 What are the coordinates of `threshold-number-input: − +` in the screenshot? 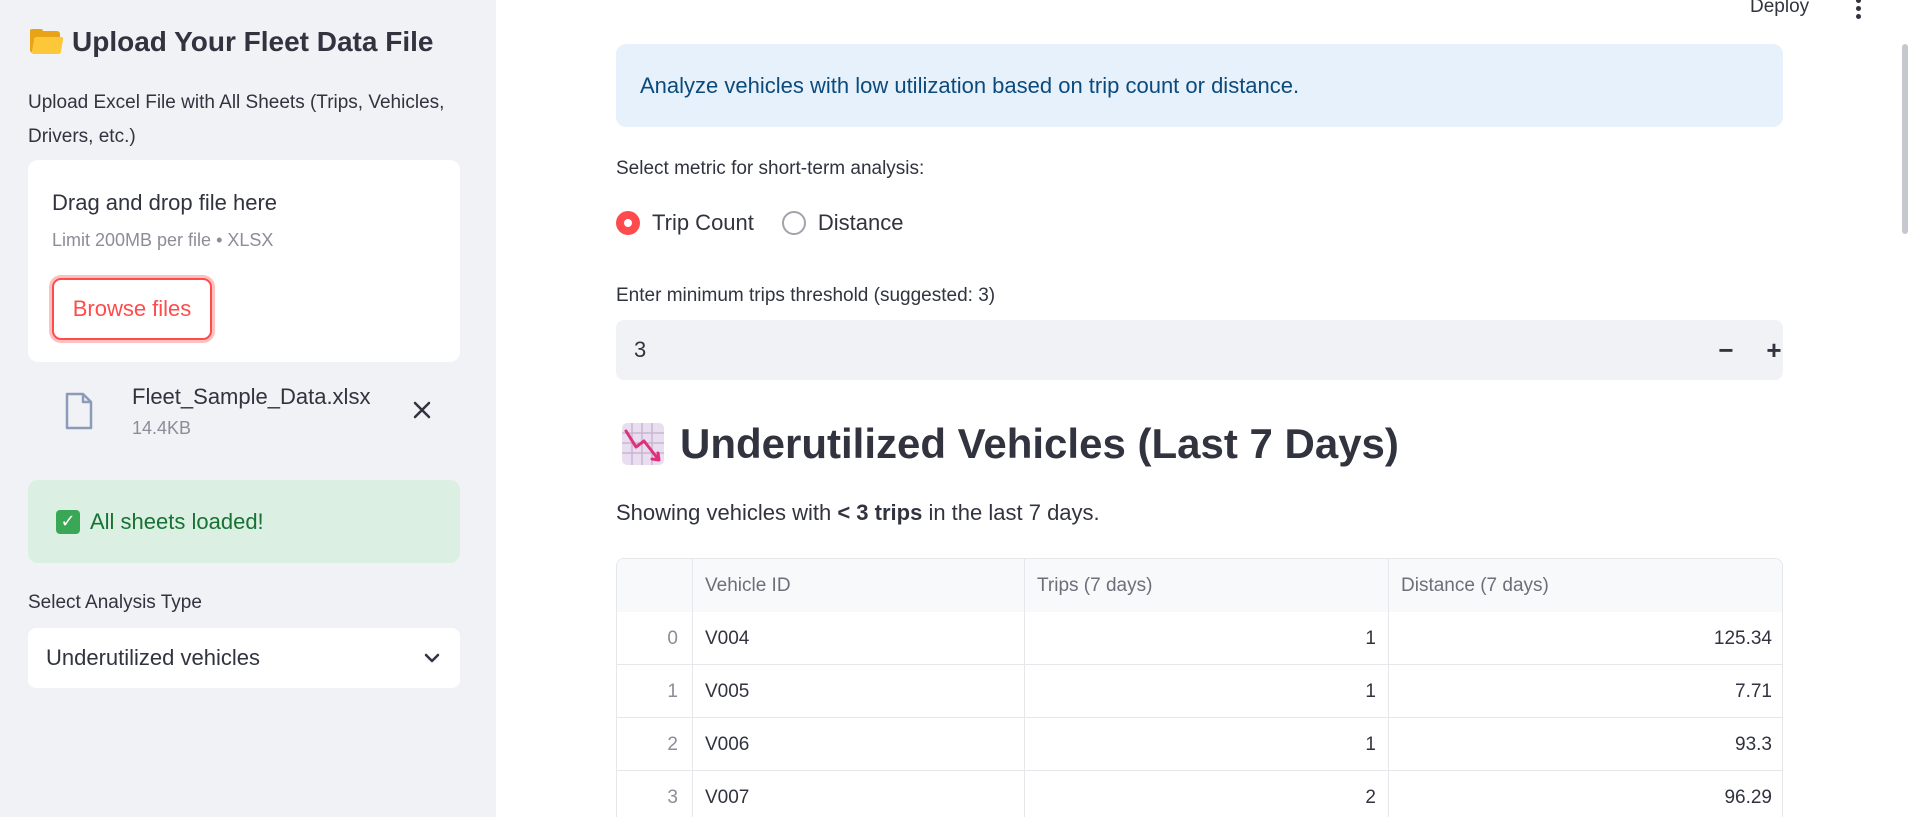 It's located at (1199, 350).